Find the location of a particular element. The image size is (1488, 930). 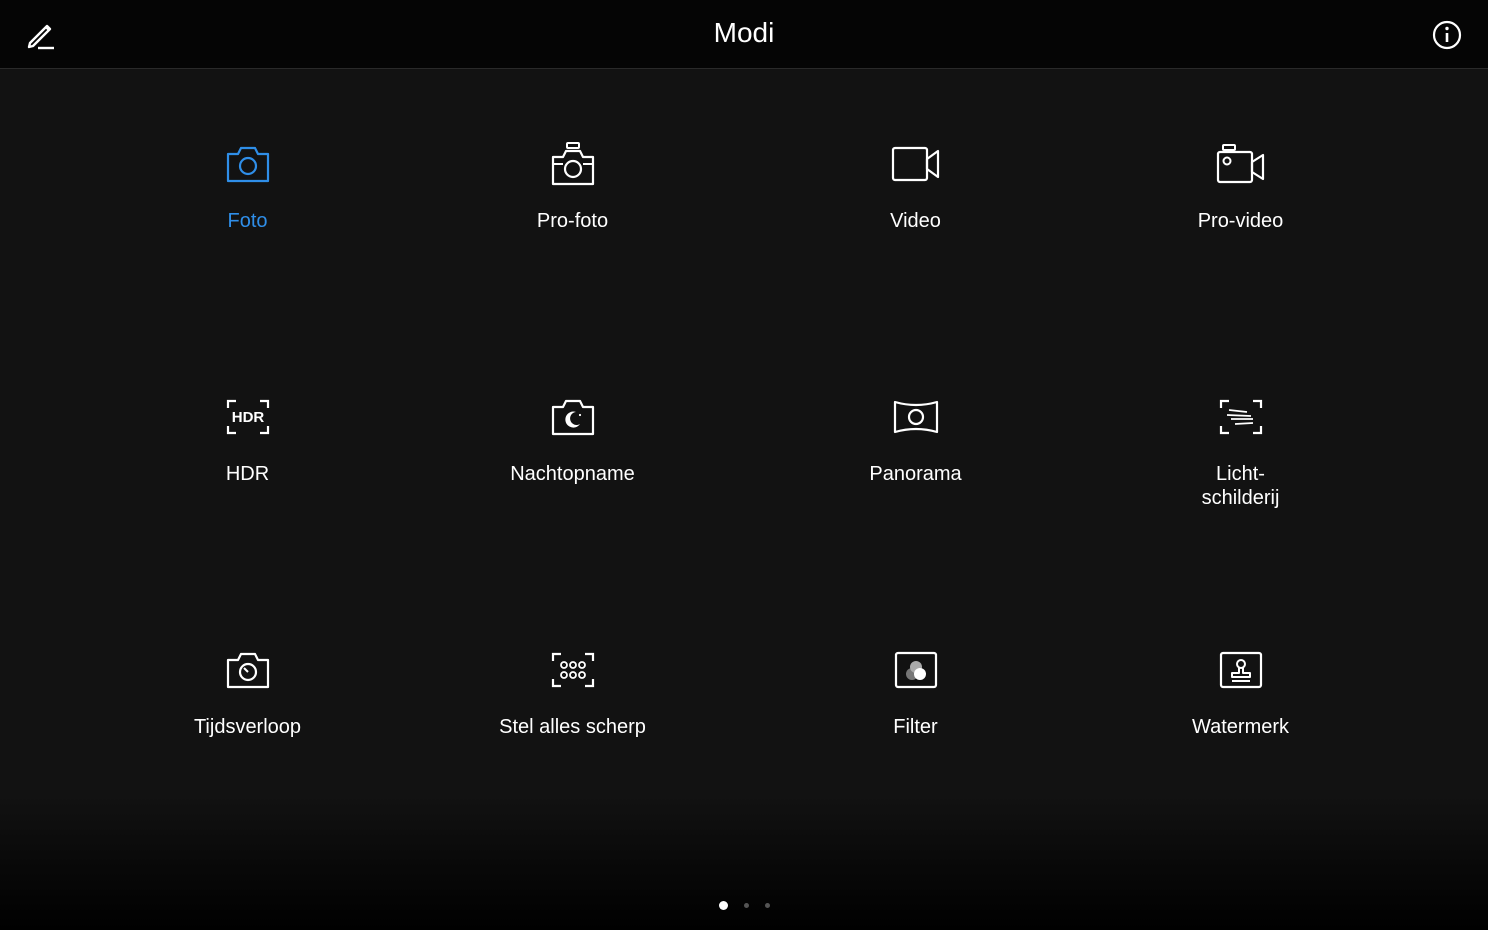

mode-pro-video: Pro-video is located at coordinates (1240, 184).